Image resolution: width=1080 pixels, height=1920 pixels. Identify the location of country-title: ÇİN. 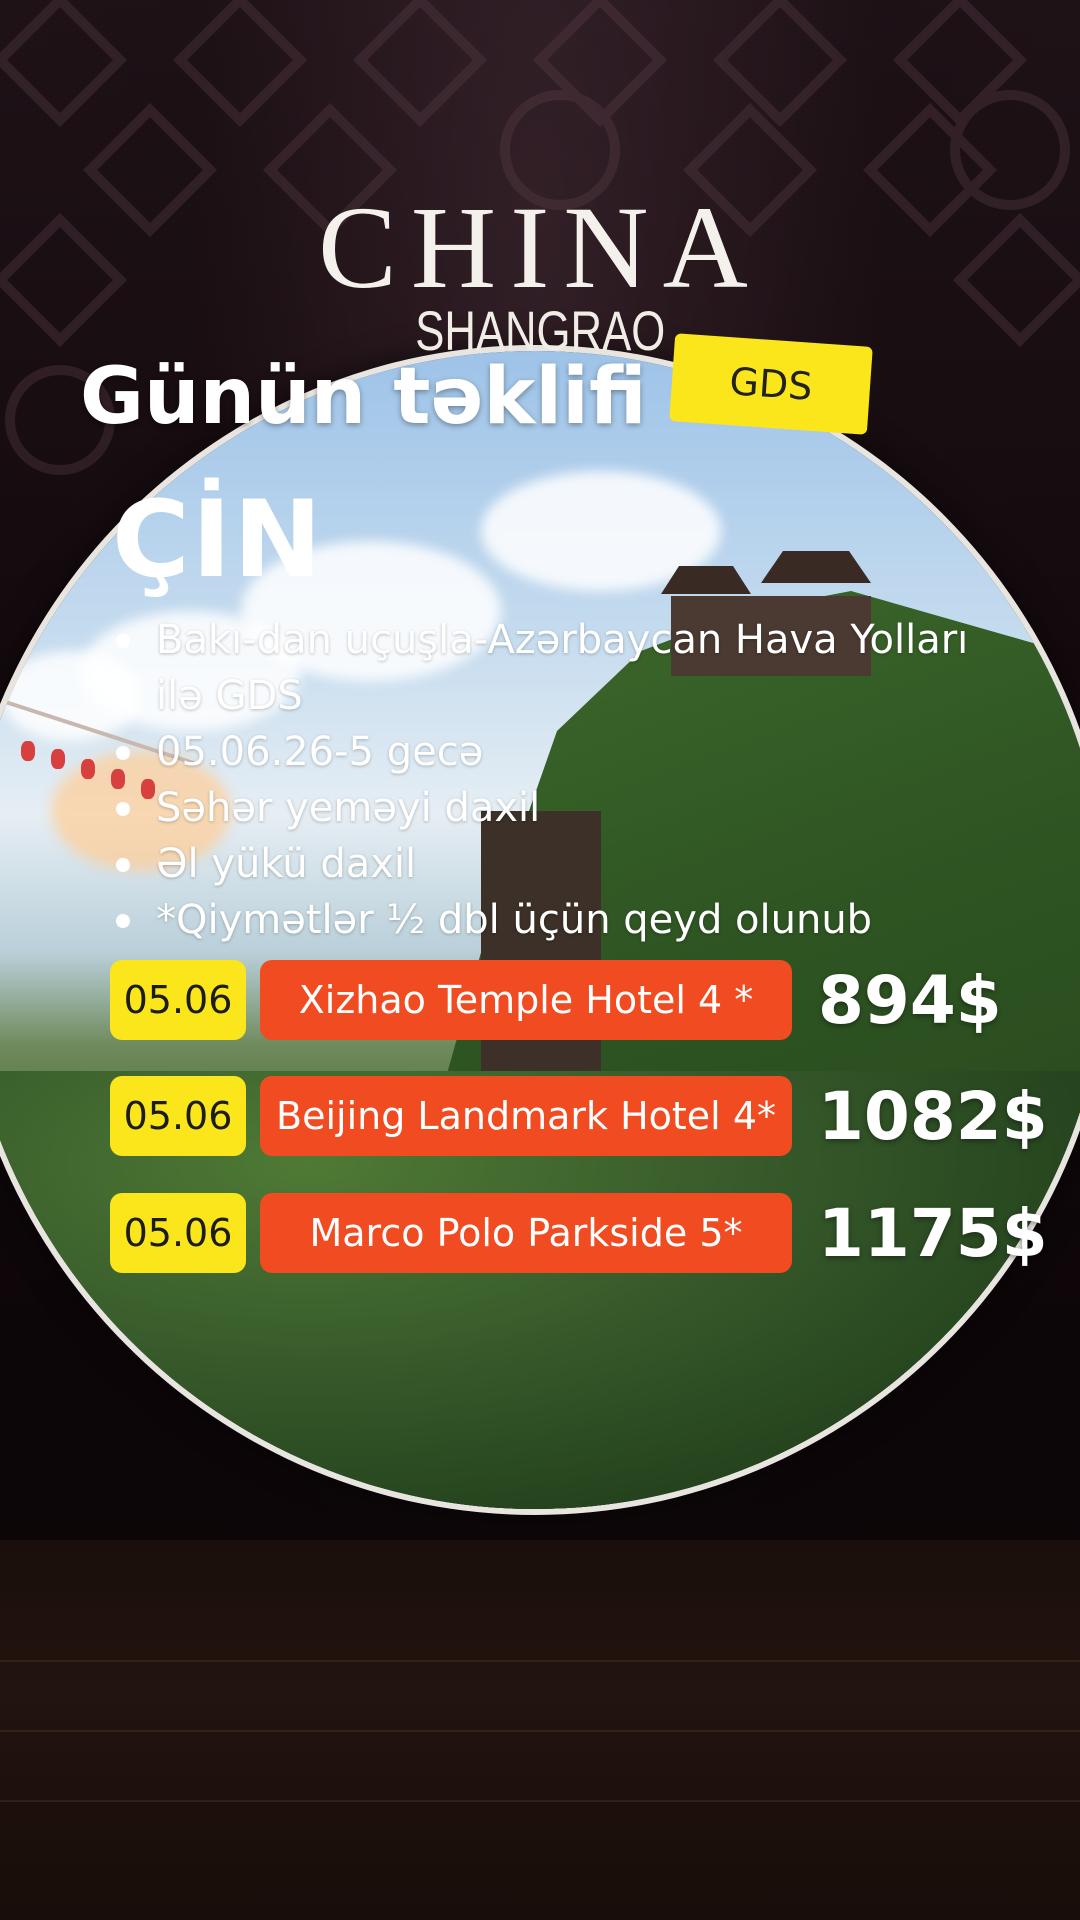
(218, 539).